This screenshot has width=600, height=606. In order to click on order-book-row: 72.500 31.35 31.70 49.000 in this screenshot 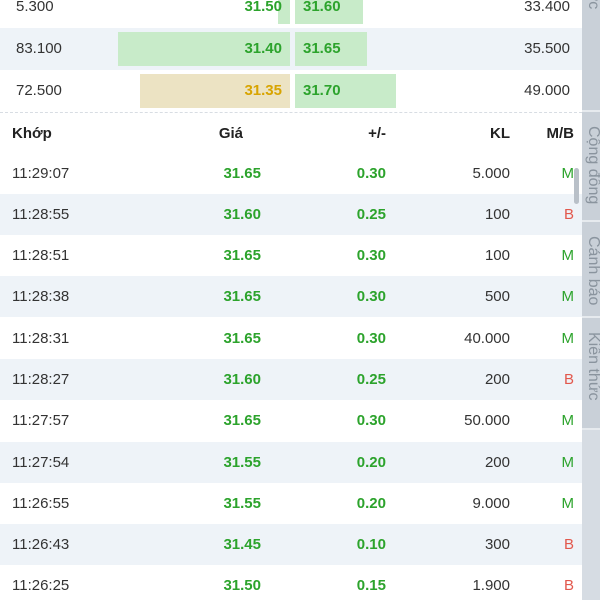, I will do `click(291, 91)`.